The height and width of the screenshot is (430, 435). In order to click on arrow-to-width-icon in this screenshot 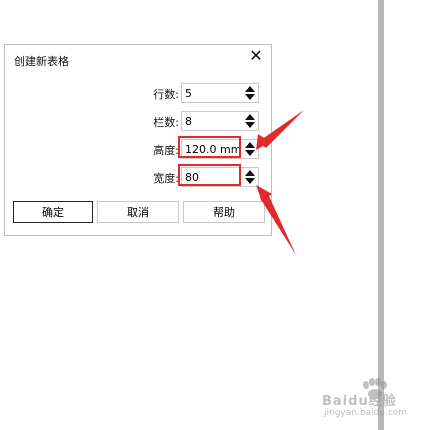, I will do `click(276, 220)`.